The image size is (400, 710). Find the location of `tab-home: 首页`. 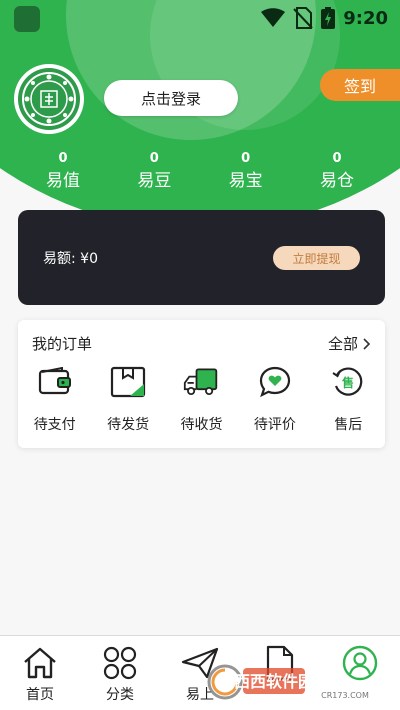

tab-home: 首页 is located at coordinates (40, 673).